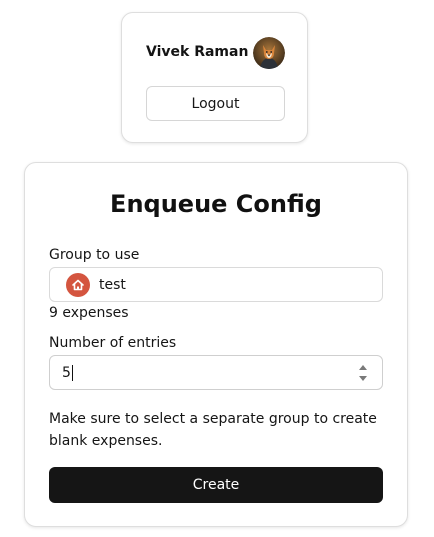 The image size is (434, 537). What do you see at coordinates (363, 367) in the screenshot?
I see `spin-up-icon` at bounding box center [363, 367].